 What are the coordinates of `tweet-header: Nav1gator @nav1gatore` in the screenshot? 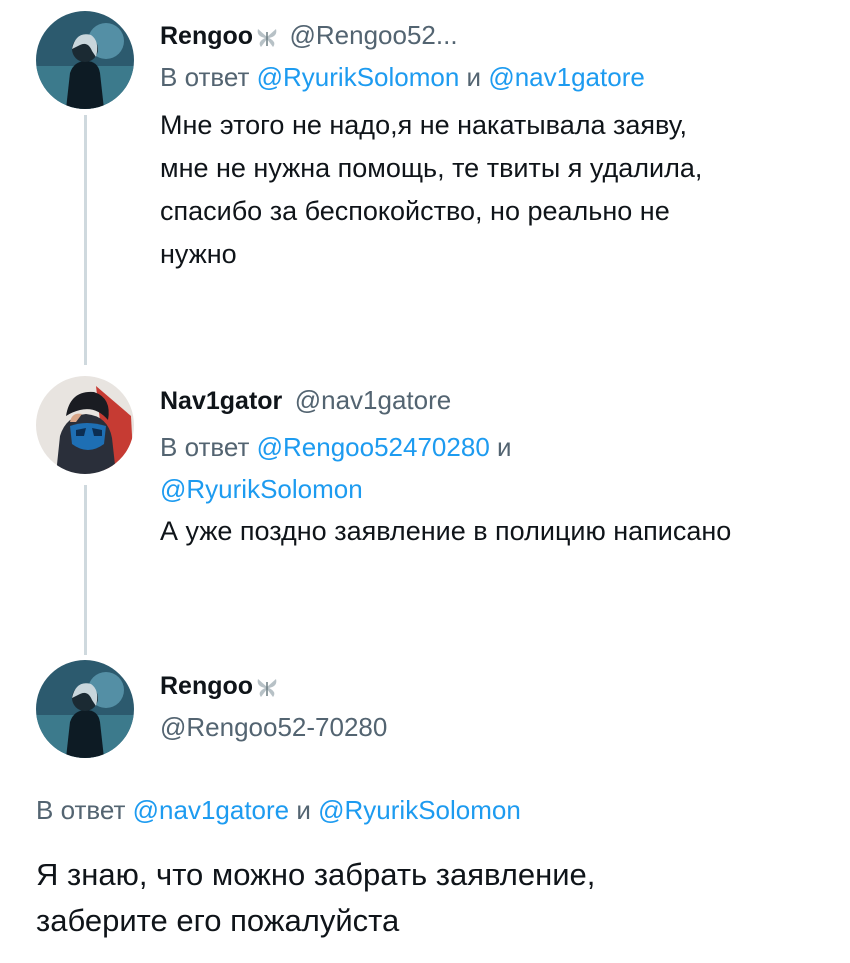 It's located at (305, 400).